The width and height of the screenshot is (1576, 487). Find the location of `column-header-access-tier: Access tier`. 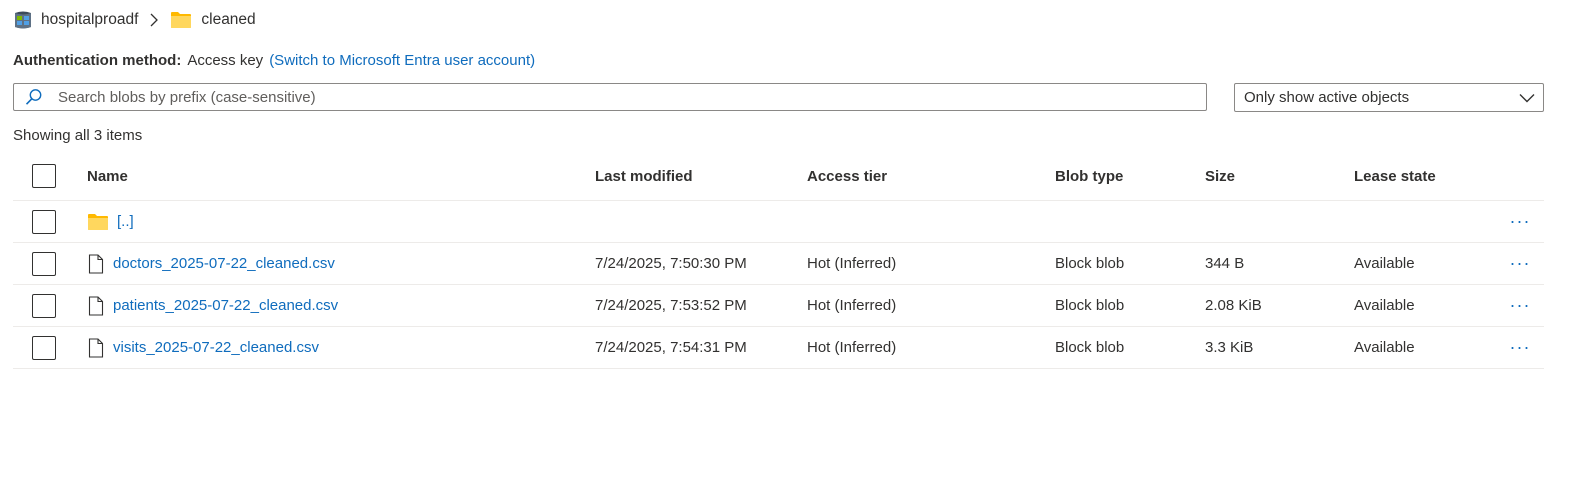

column-header-access-tier: Access tier is located at coordinates (847, 176).